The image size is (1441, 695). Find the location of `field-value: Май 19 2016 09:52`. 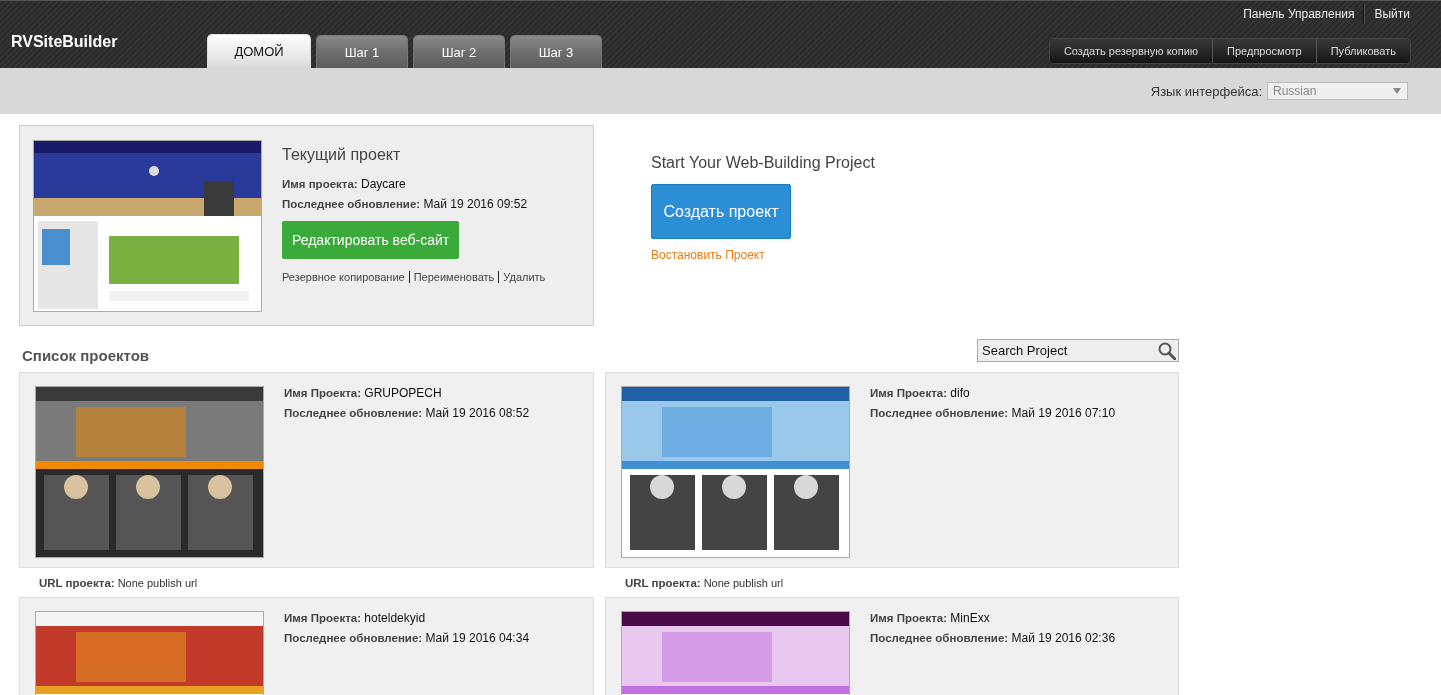

field-value: Май 19 2016 09:52 is located at coordinates (475, 204).